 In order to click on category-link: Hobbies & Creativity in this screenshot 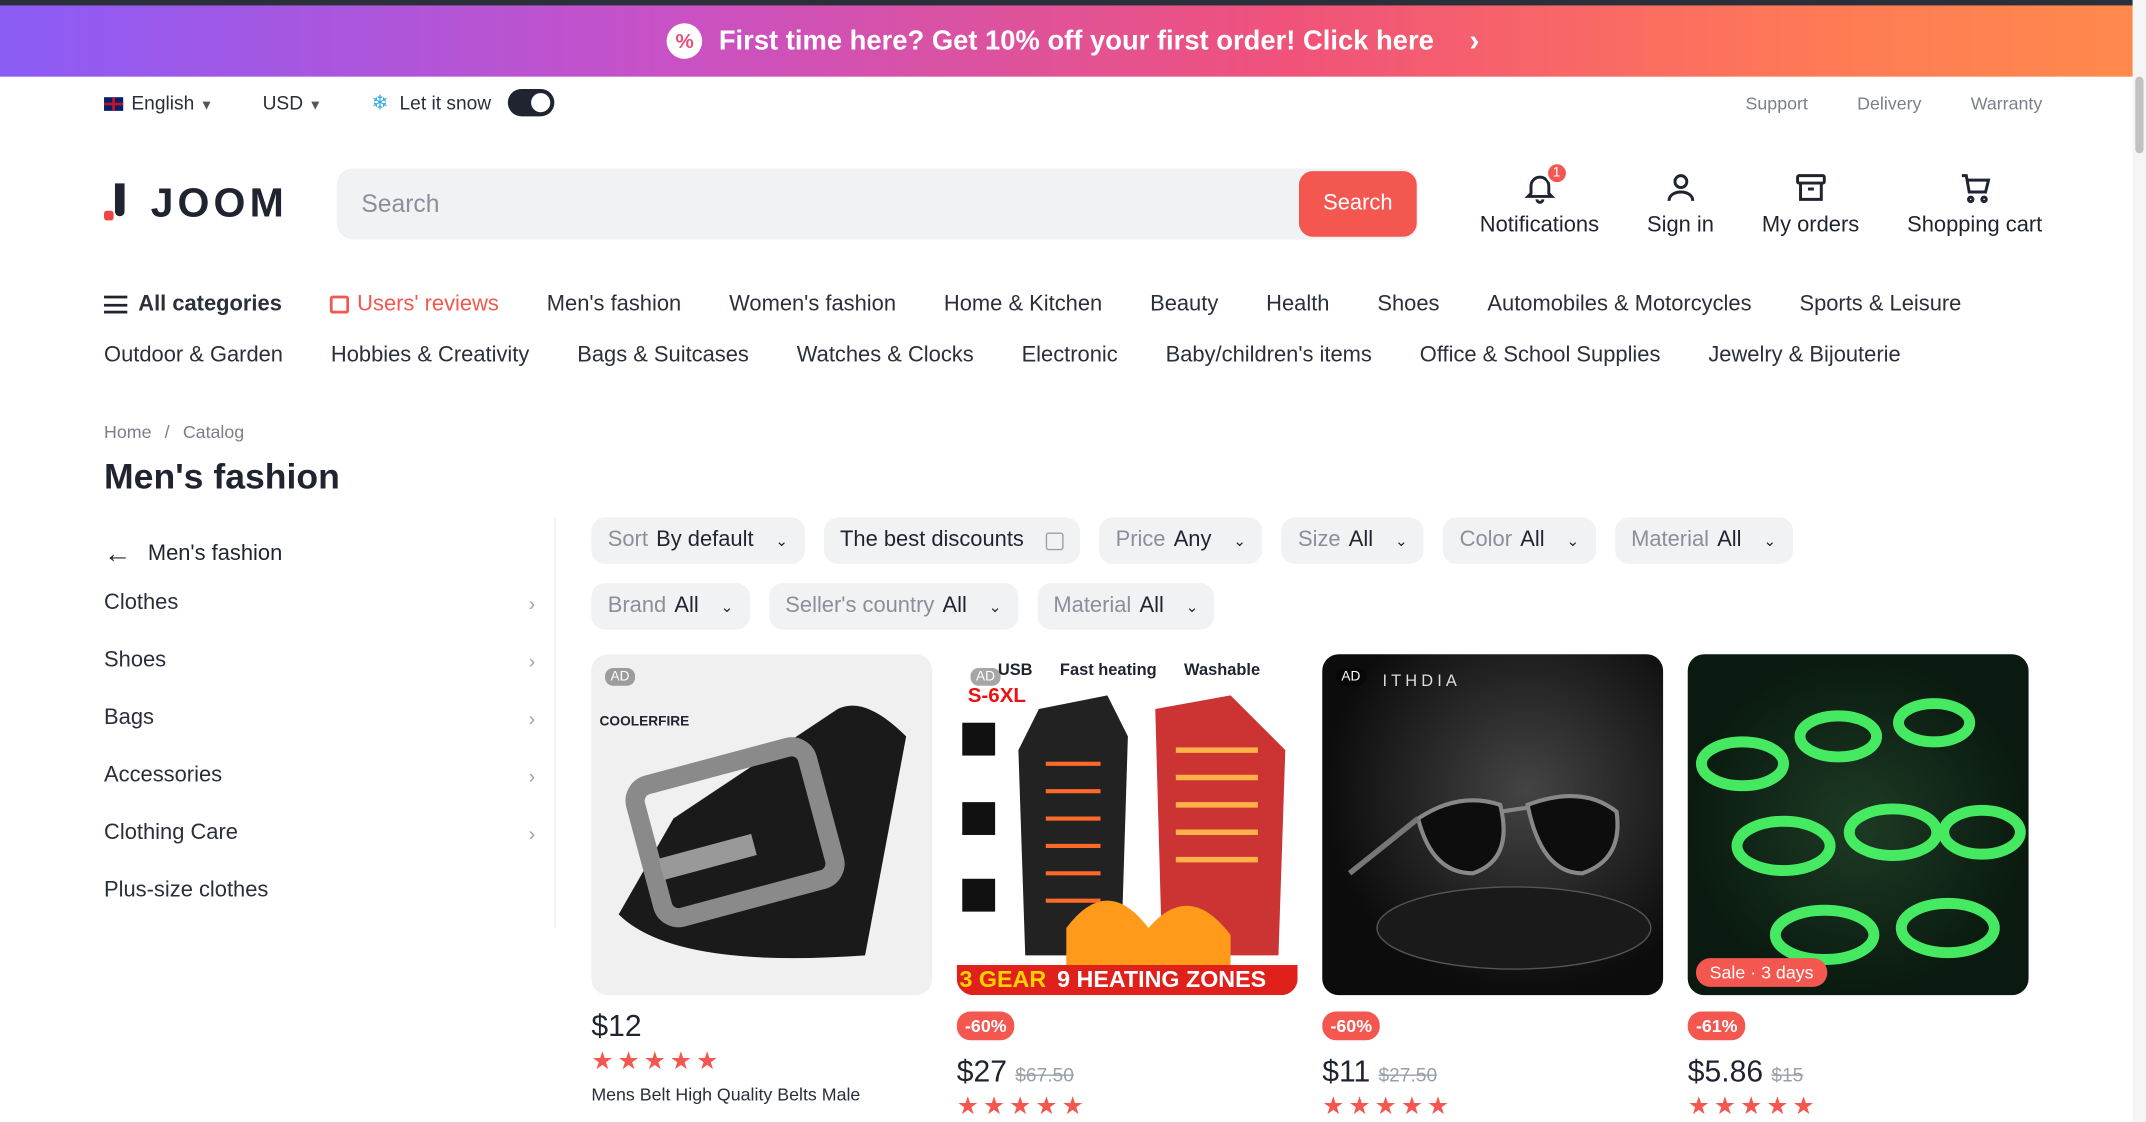, I will do `click(430, 355)`.